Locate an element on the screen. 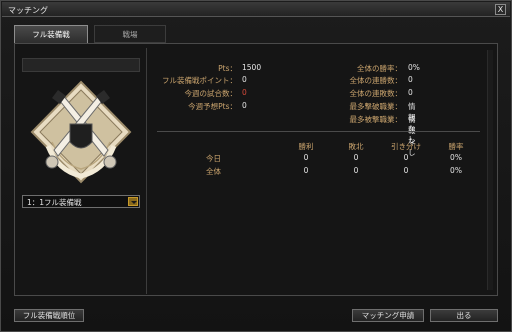  table-header: 引き分け is located at coordinates (406, 146).